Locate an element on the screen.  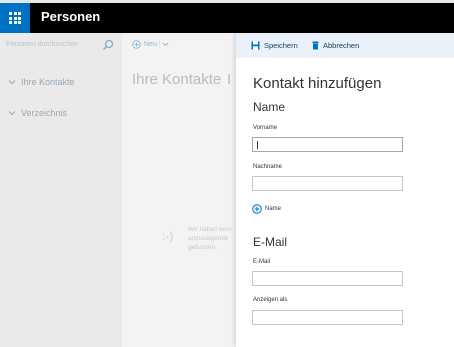
display-as-field is located at coordinates (327, 317).